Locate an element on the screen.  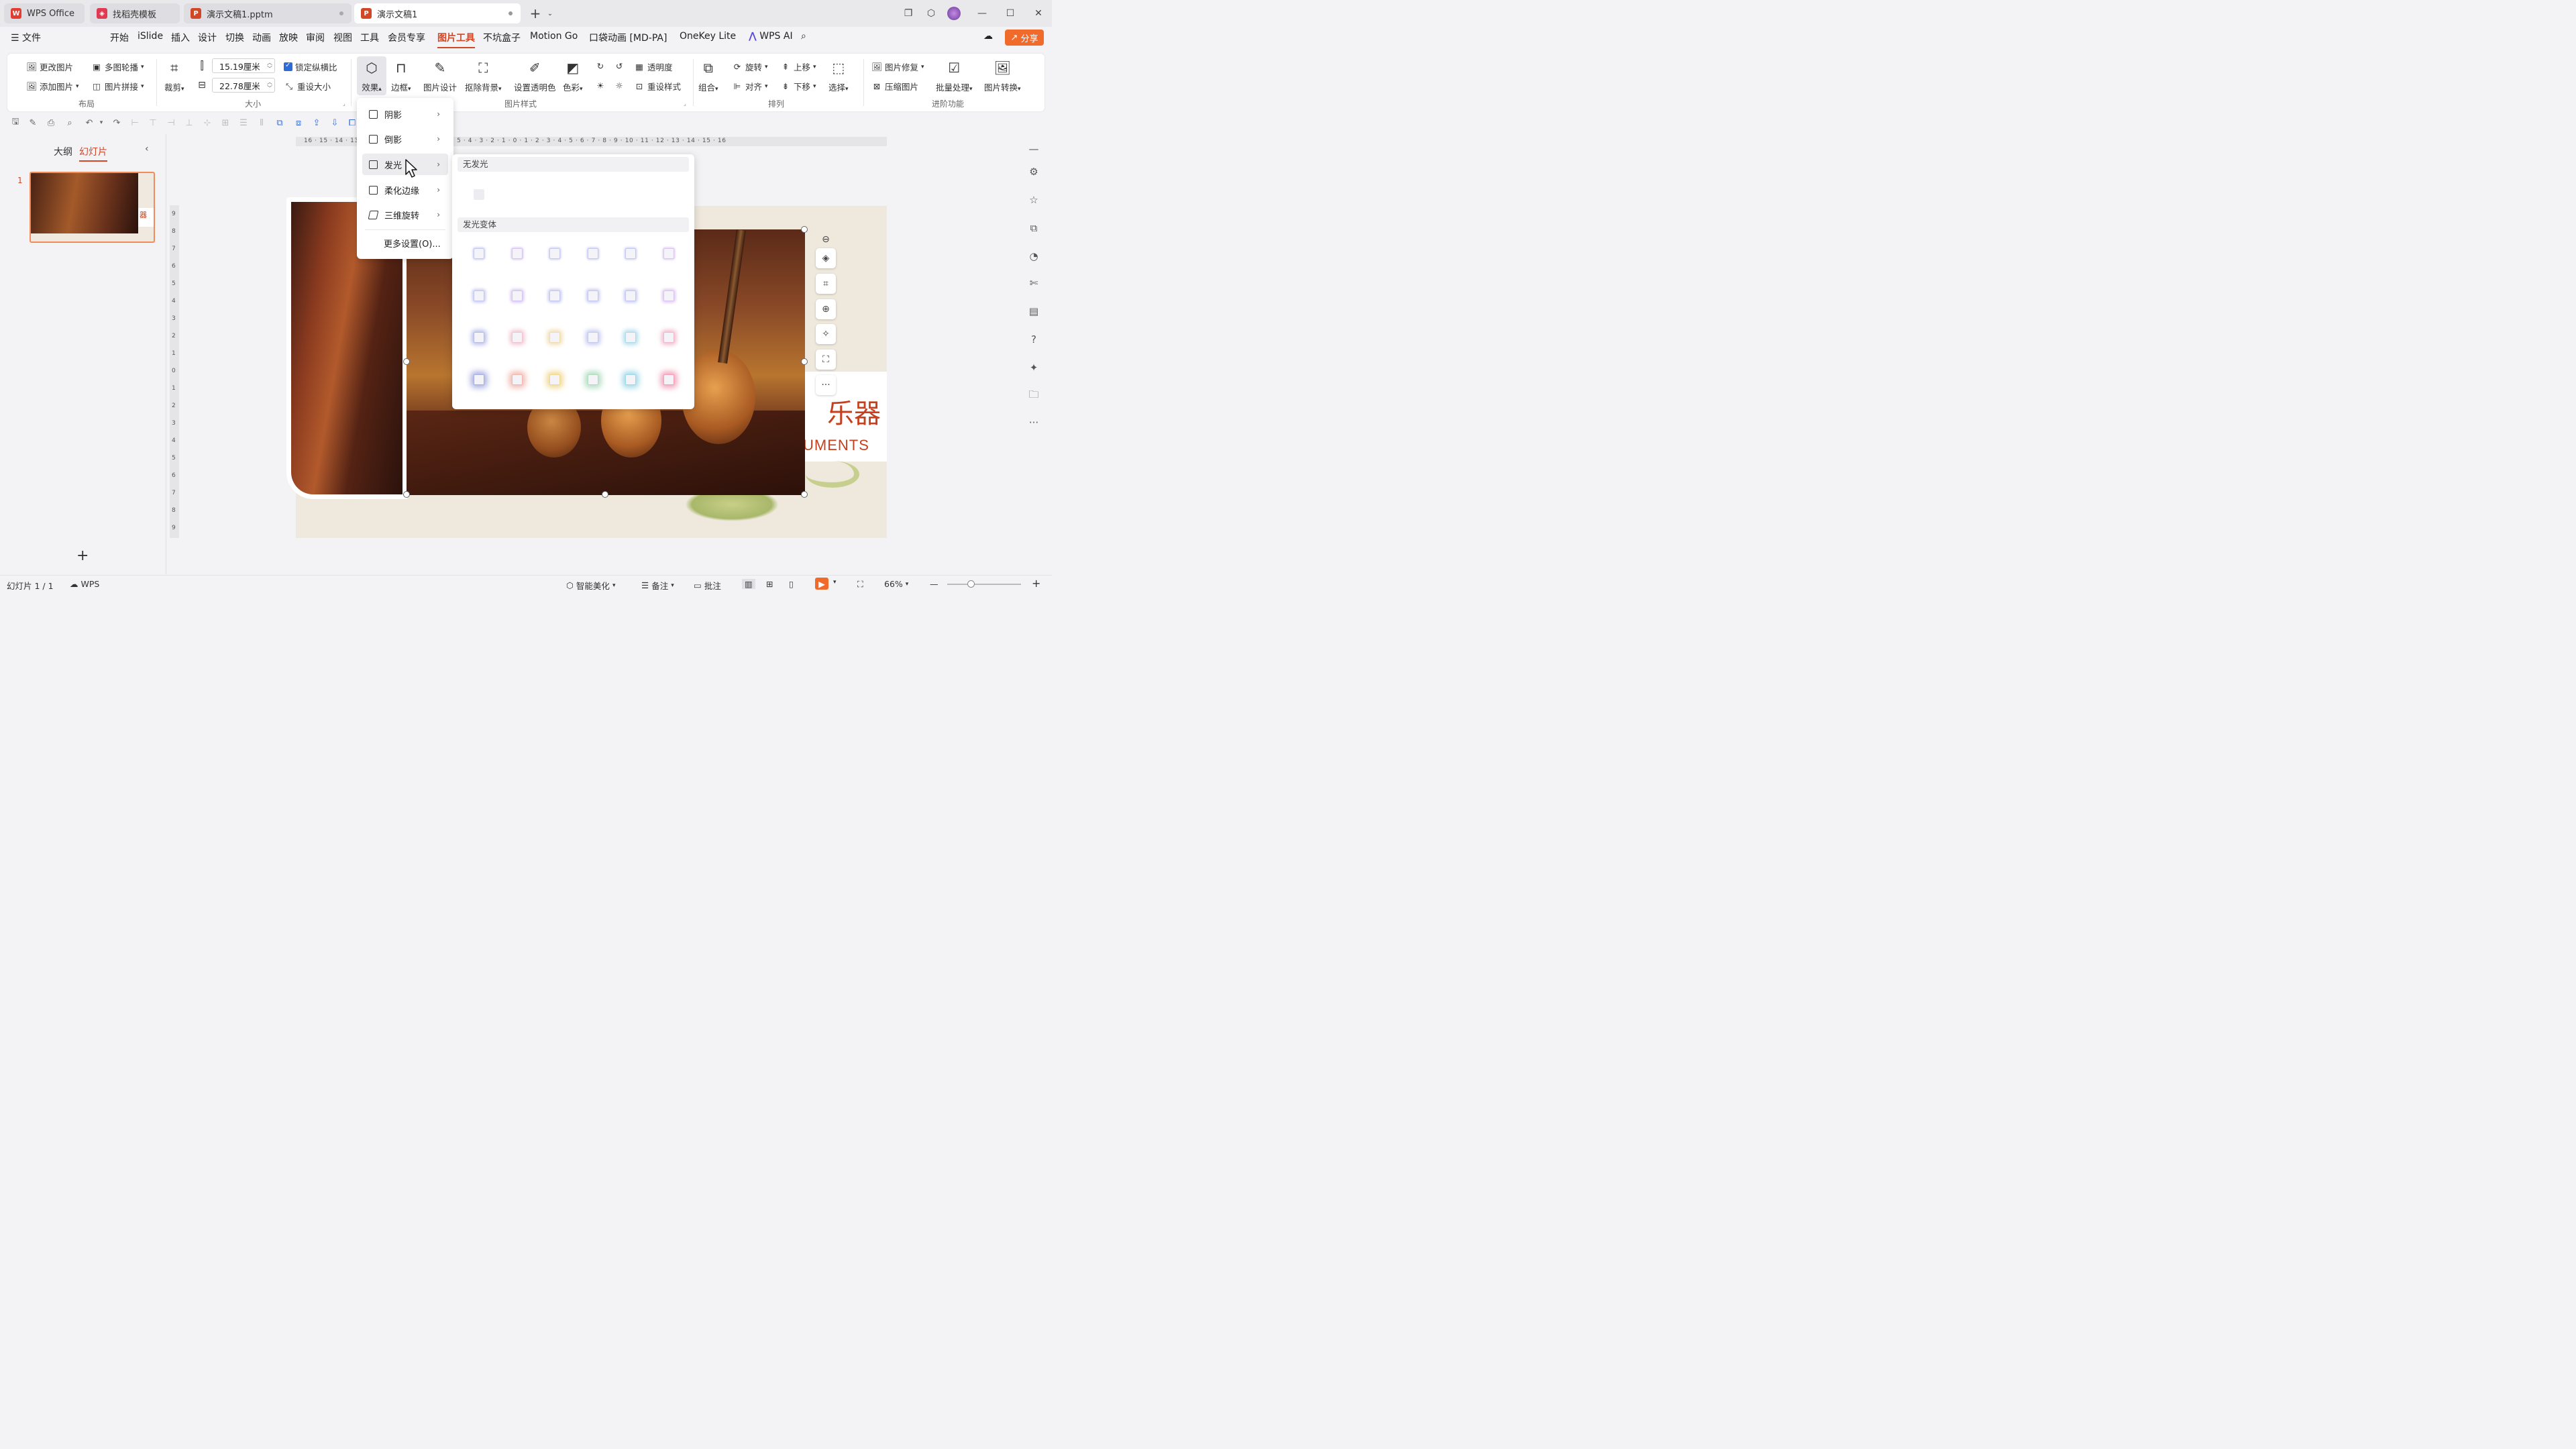
menu-design: 设计 is located at coordinates (207, 37).